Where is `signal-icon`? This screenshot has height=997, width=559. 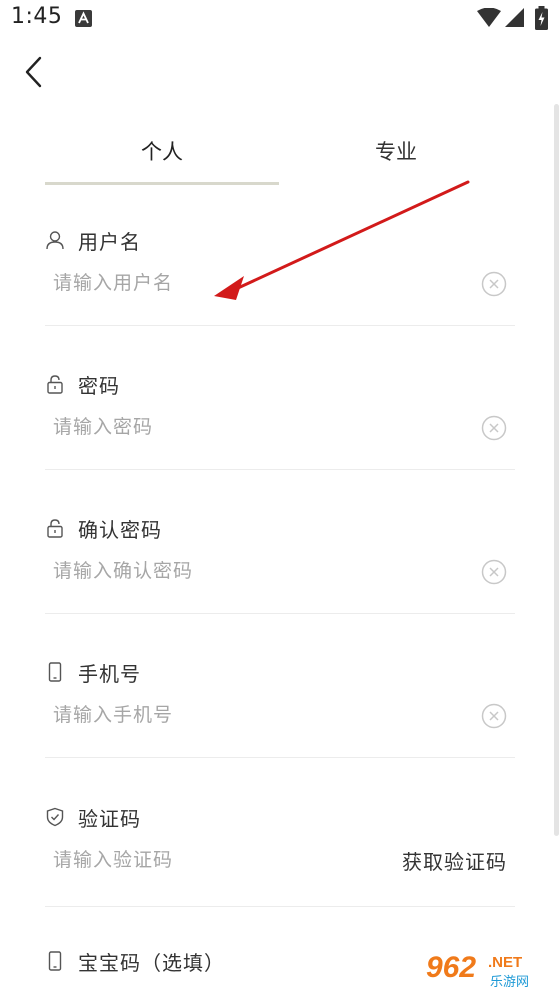
signal-icon is located at coordinates (514, 17).